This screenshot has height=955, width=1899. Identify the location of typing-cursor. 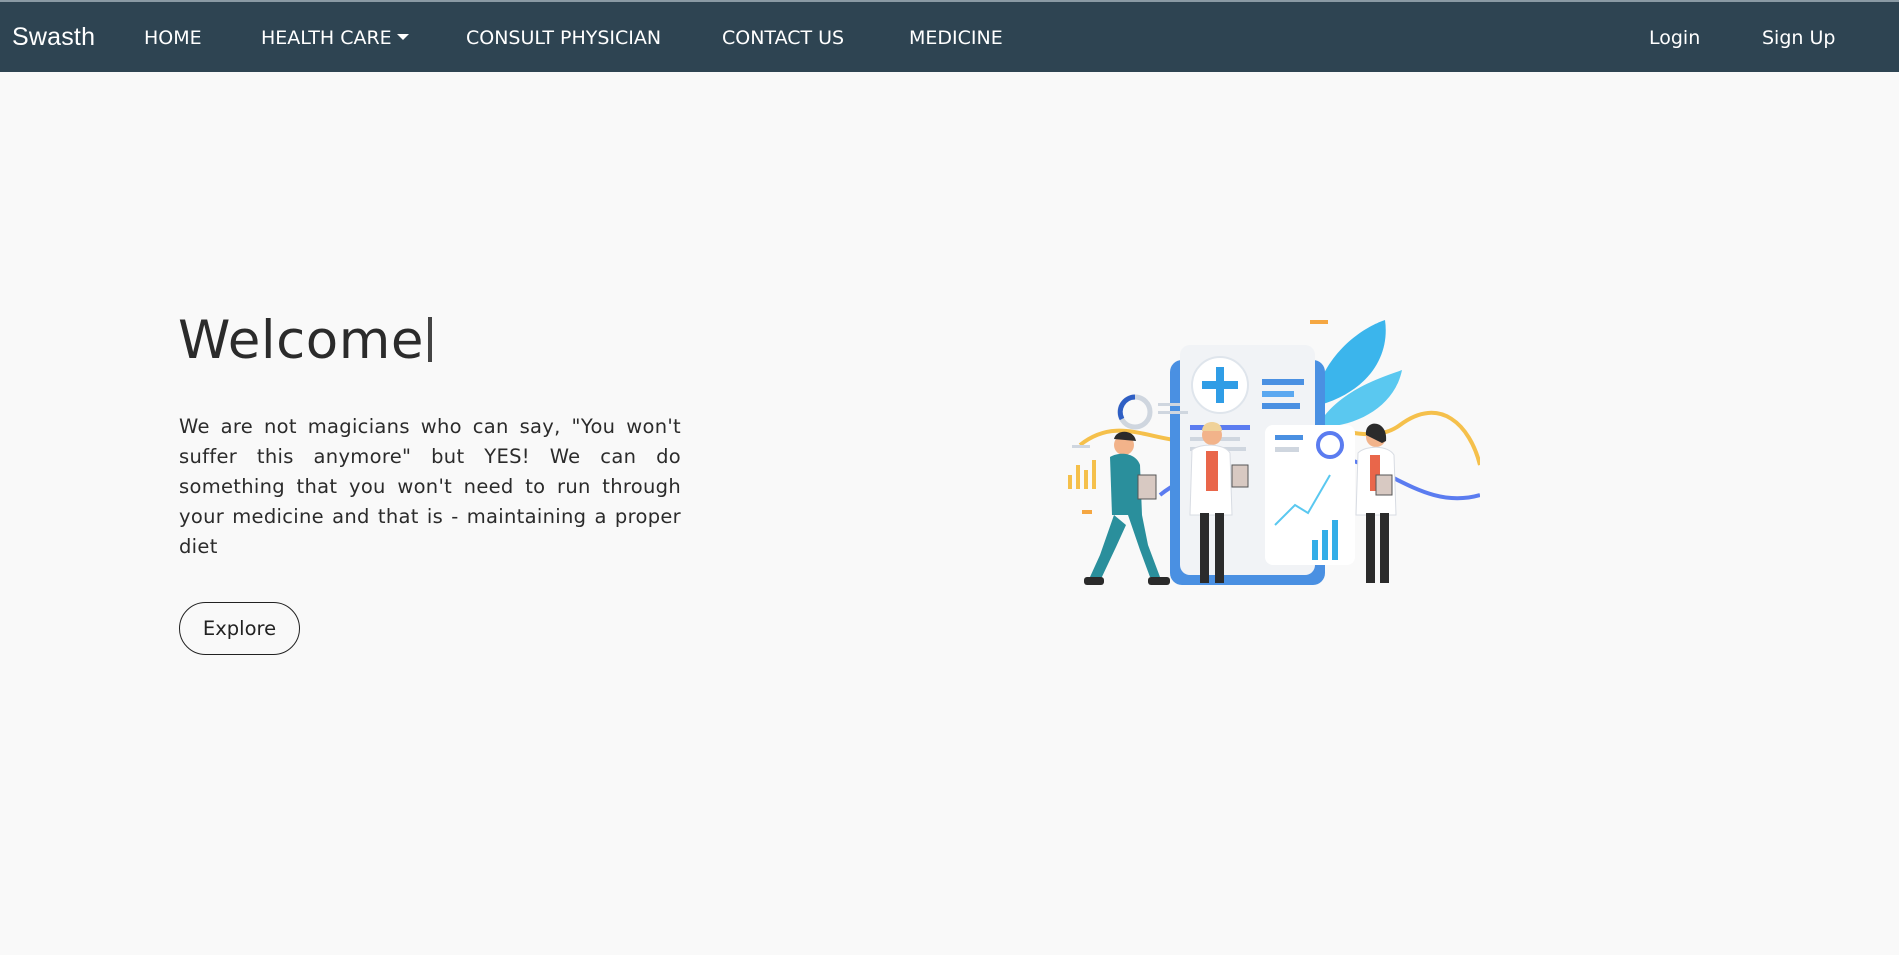
(429, 339).